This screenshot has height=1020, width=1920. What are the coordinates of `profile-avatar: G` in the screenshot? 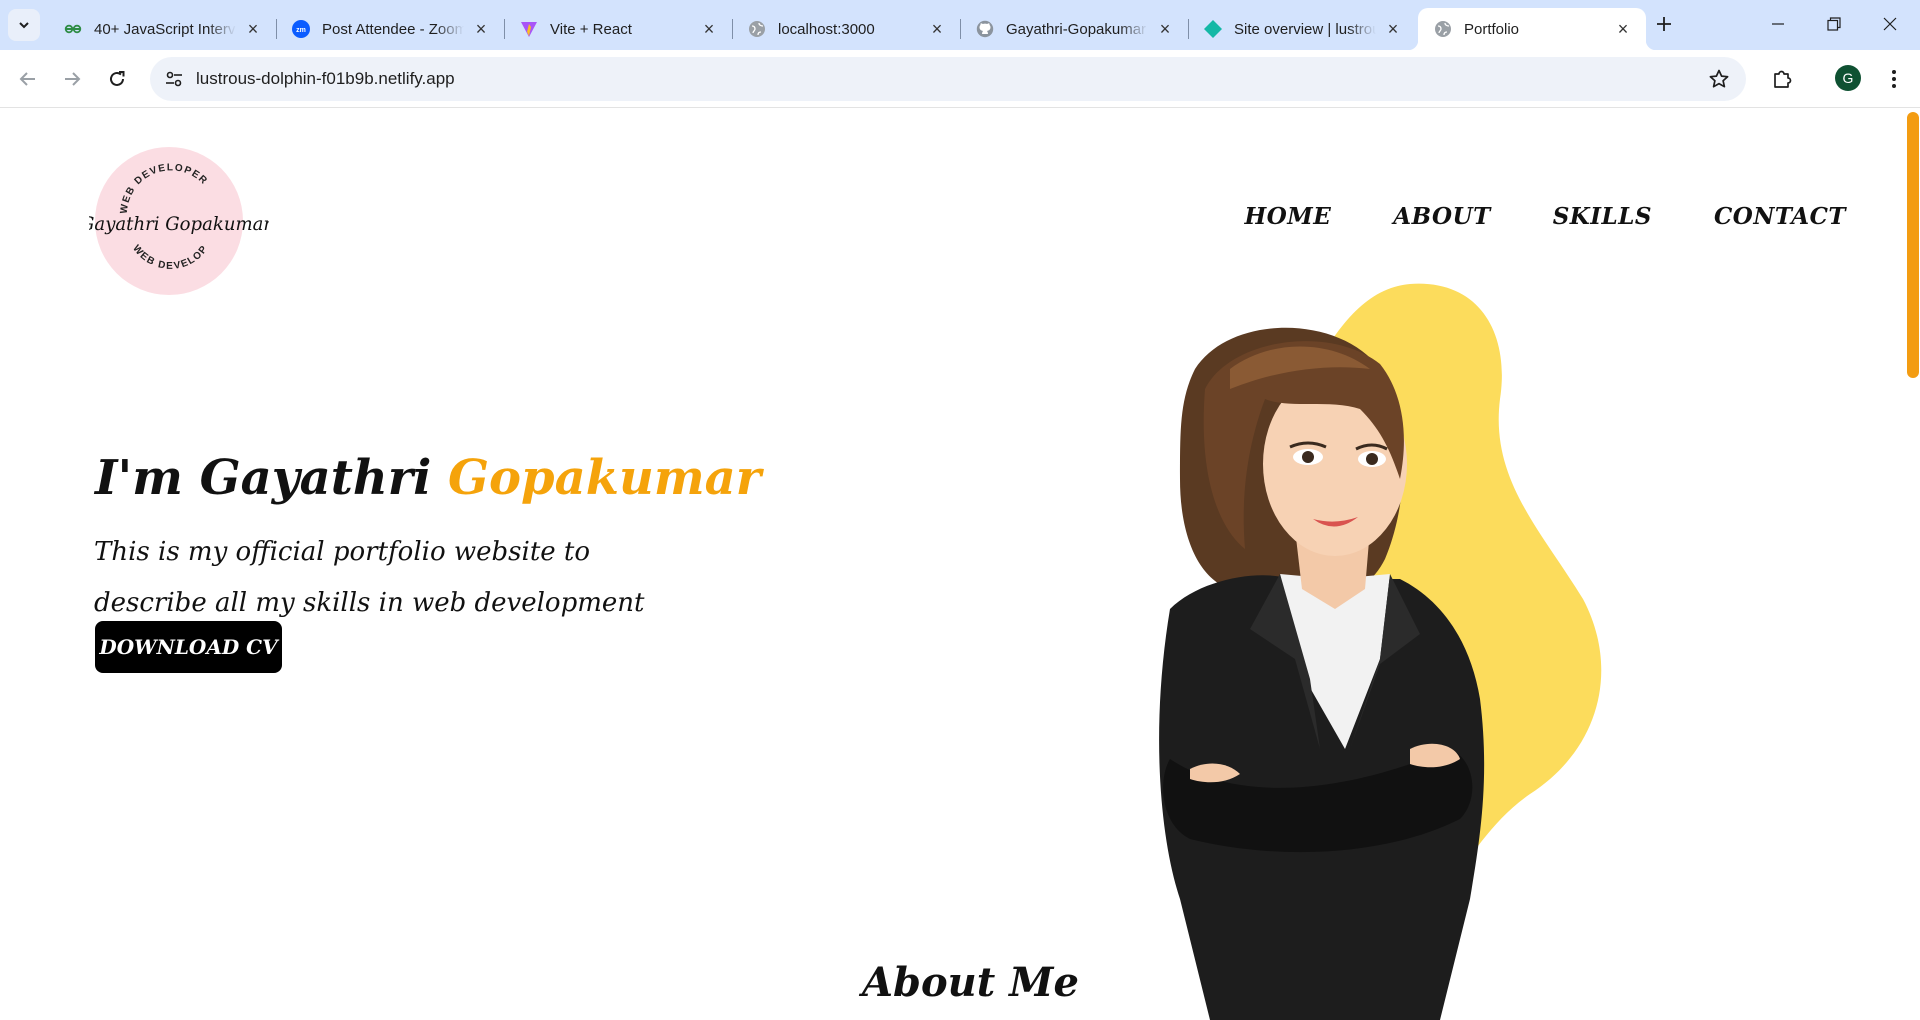 It's located at (1848, 78).